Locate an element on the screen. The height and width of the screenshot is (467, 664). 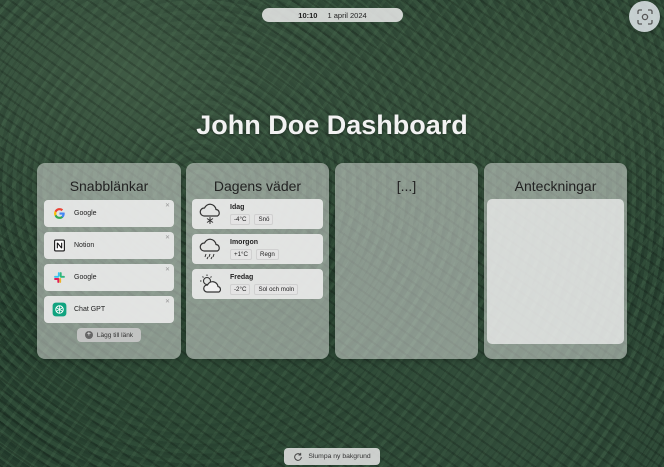
placeholder-heading: [...] is located at coordinates (406, 186).